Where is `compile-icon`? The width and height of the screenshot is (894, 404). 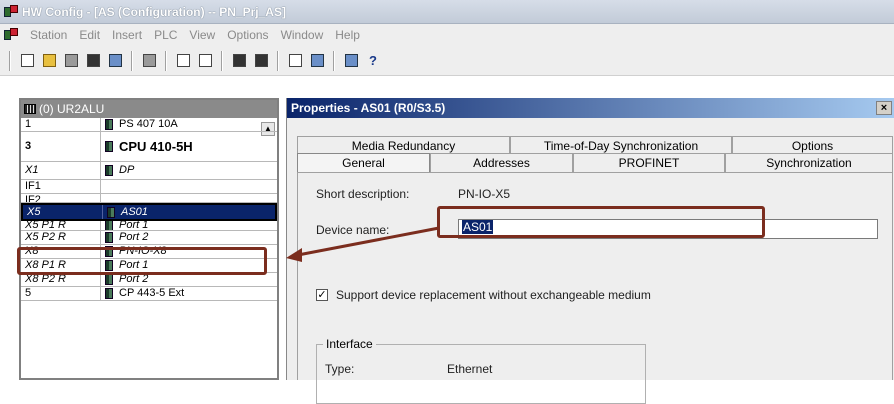
compile-icon is located at coordinates (115, 61).